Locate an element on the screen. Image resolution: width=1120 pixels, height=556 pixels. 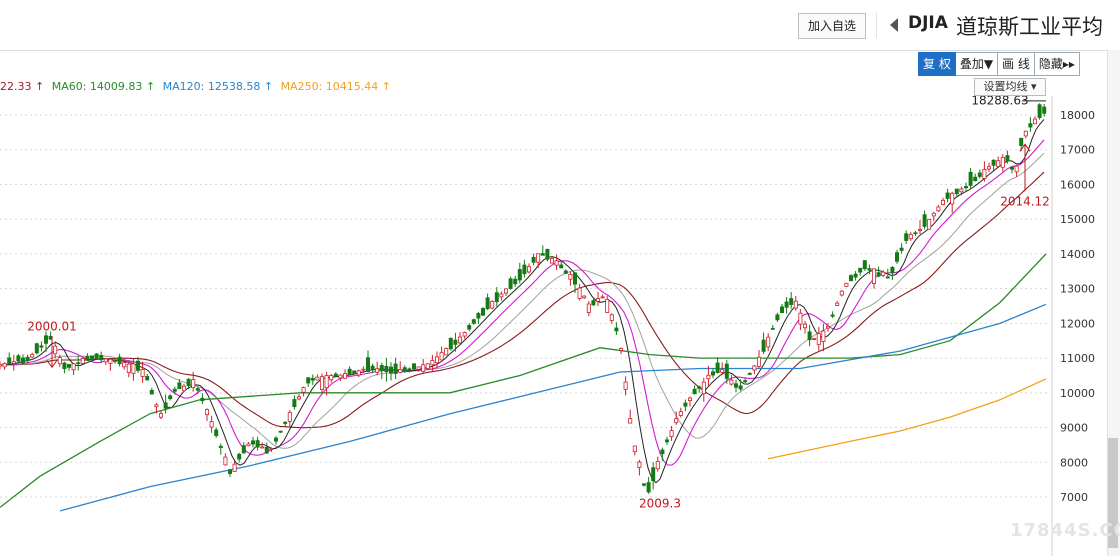
y-tick-label: 14000 is located at coordinates (1077, 254).